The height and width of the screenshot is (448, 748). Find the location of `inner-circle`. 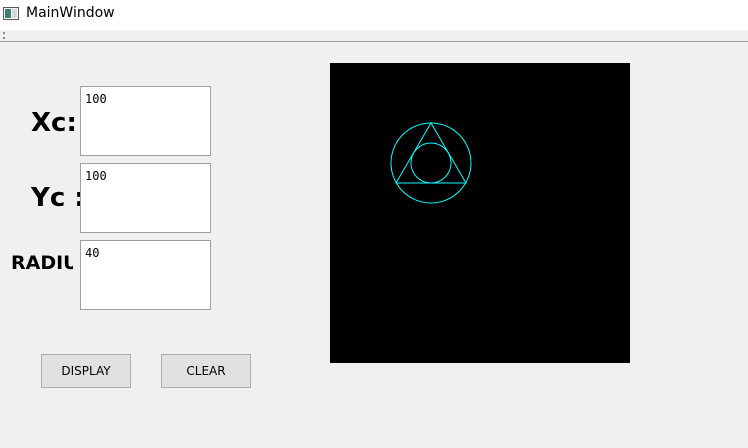

inner-circle is located at coordinates (431, 163).